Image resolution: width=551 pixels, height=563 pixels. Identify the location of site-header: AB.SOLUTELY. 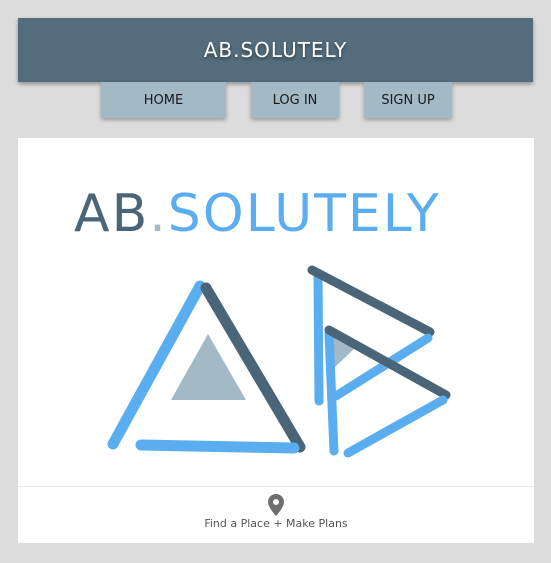
(275, 50).